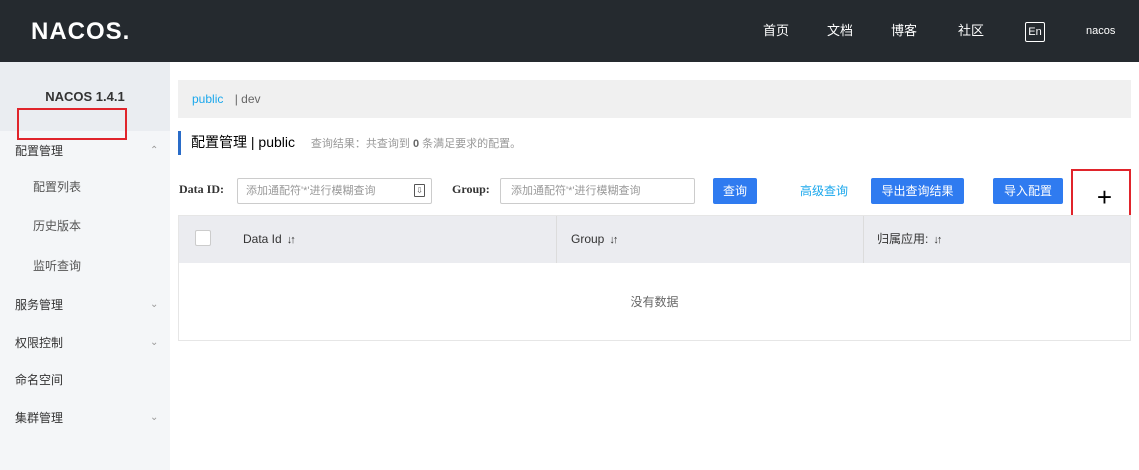  I want to click on language-switch: En, so click(1035, 32).